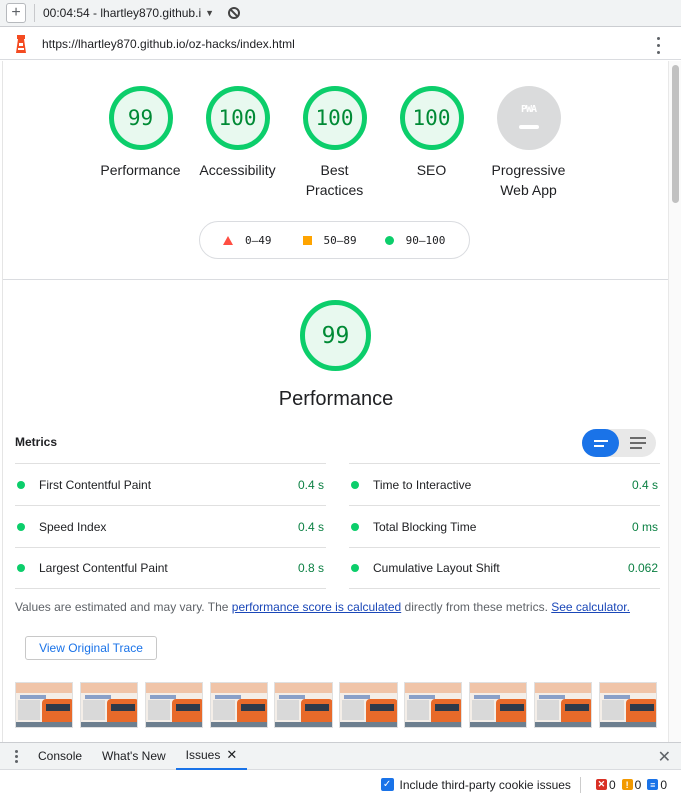 The height and width of the screenshot is (799, 681). I want to click on metric-name: Largest Contentful Paint, so click(103, 568).